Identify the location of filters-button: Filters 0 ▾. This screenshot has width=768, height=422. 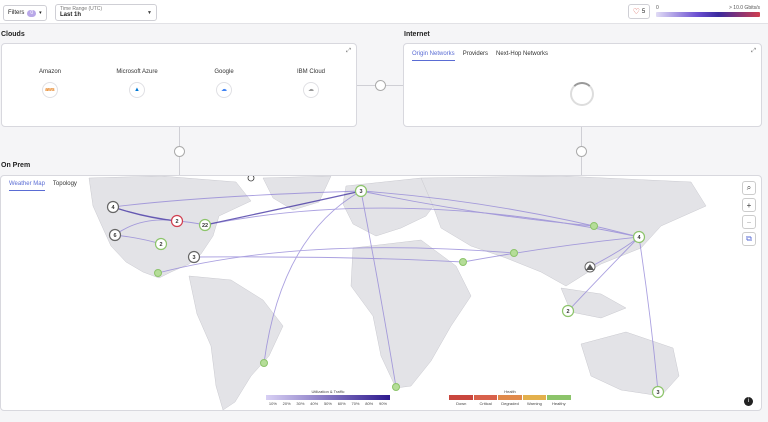
(25, 13).